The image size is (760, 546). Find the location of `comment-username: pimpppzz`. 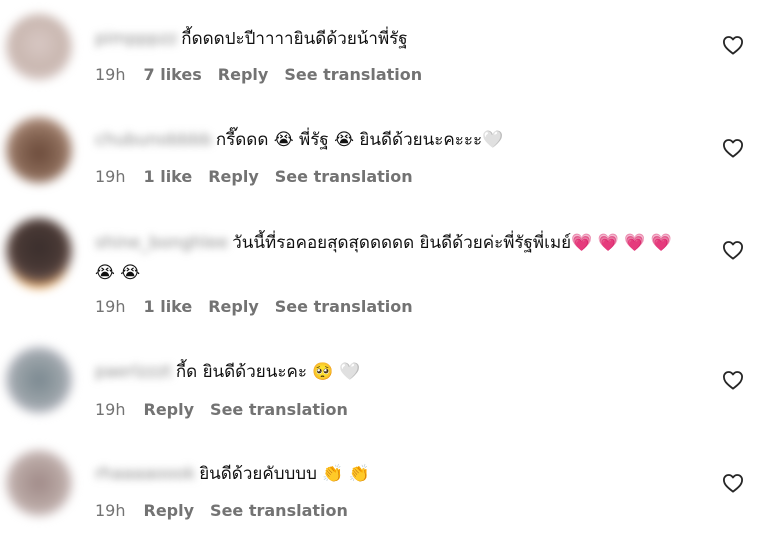

comment-username: pimpppzz is located at coordinates (136, 39).